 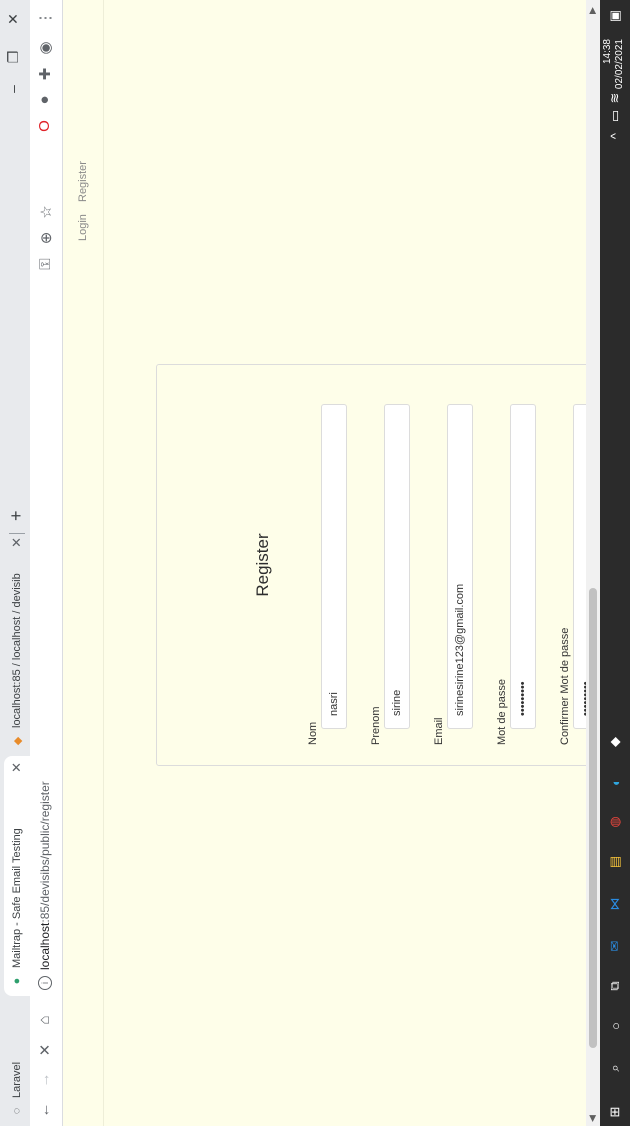 What do you see at coordinates (615, 98) in the screenshot?
I see `wifi-icon: ≋` at bounding box center [615, 98].